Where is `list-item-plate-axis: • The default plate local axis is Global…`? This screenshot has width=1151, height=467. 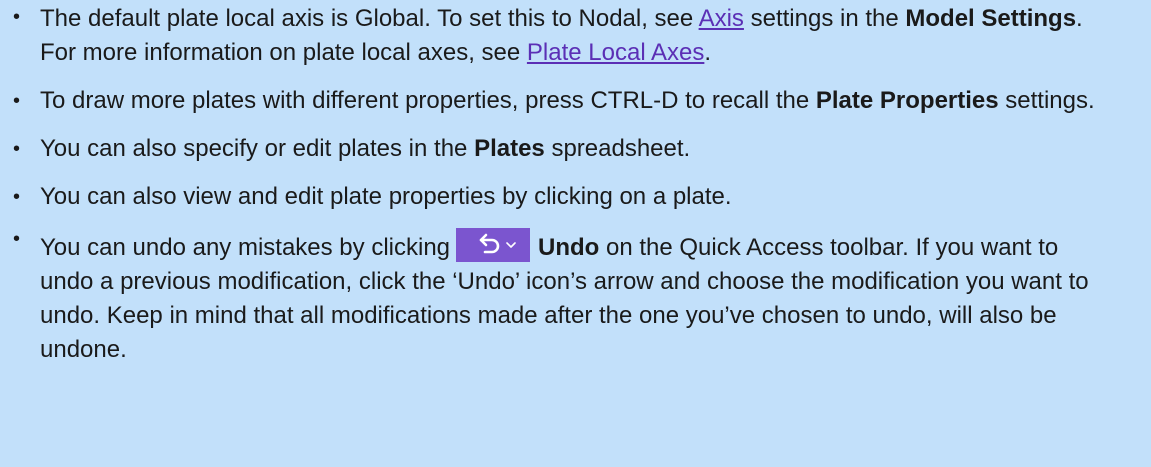
list-item-plate-axis: • The default plate local axis is Global… is located at coordinates (555, 35).